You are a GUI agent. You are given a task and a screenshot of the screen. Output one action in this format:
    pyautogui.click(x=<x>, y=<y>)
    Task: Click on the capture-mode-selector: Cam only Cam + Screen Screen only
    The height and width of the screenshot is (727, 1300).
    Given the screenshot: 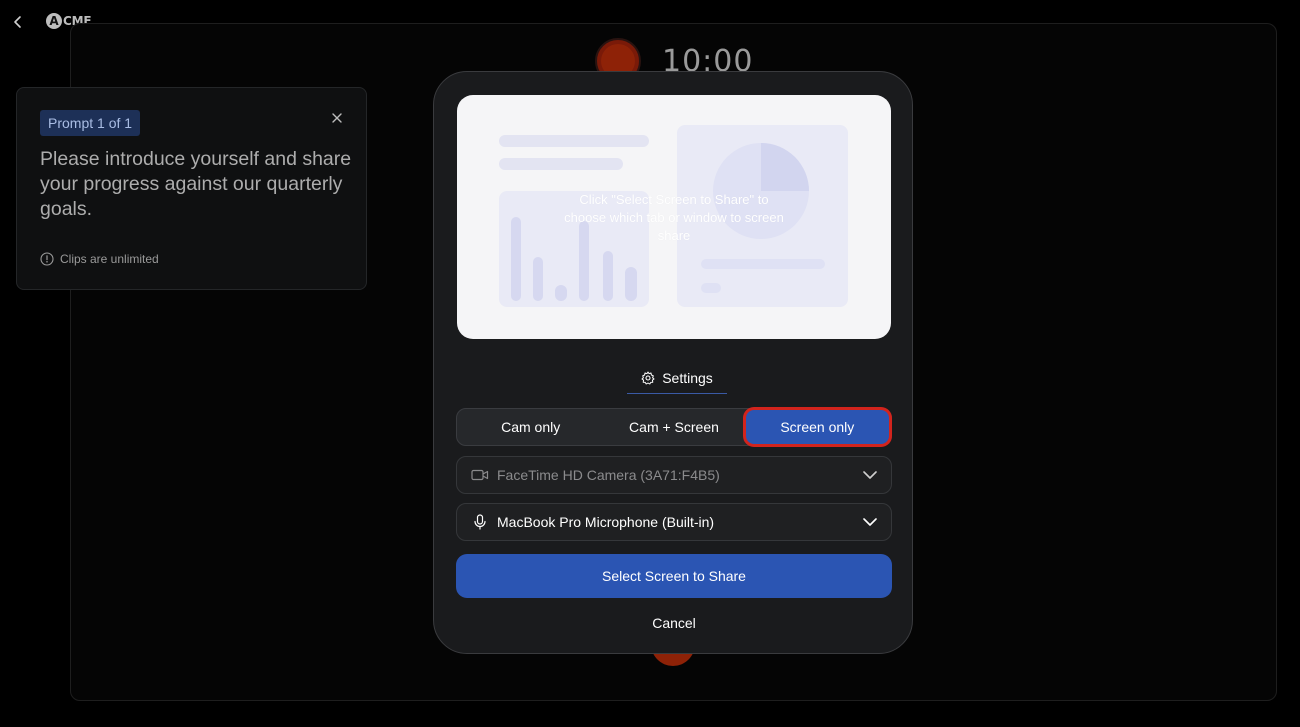 What is the action you would take?
    pyautogui.click(x=674, y=427)
    